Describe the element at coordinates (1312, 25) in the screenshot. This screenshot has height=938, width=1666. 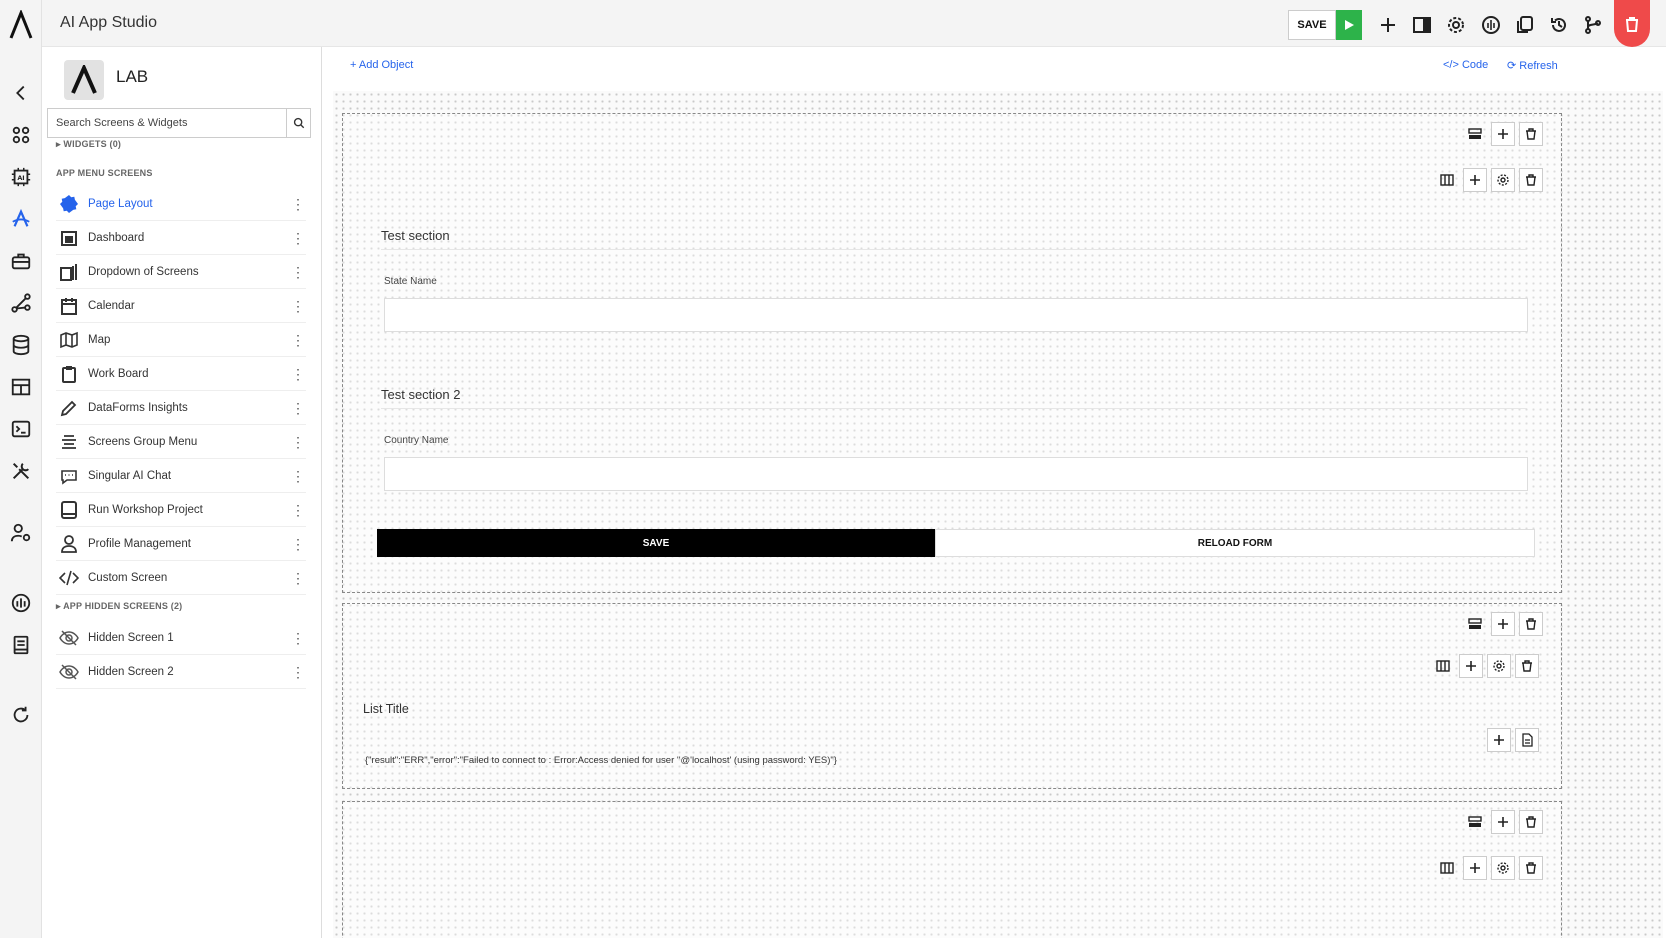
I see `toolbar-save-button: SAVE` at that location.